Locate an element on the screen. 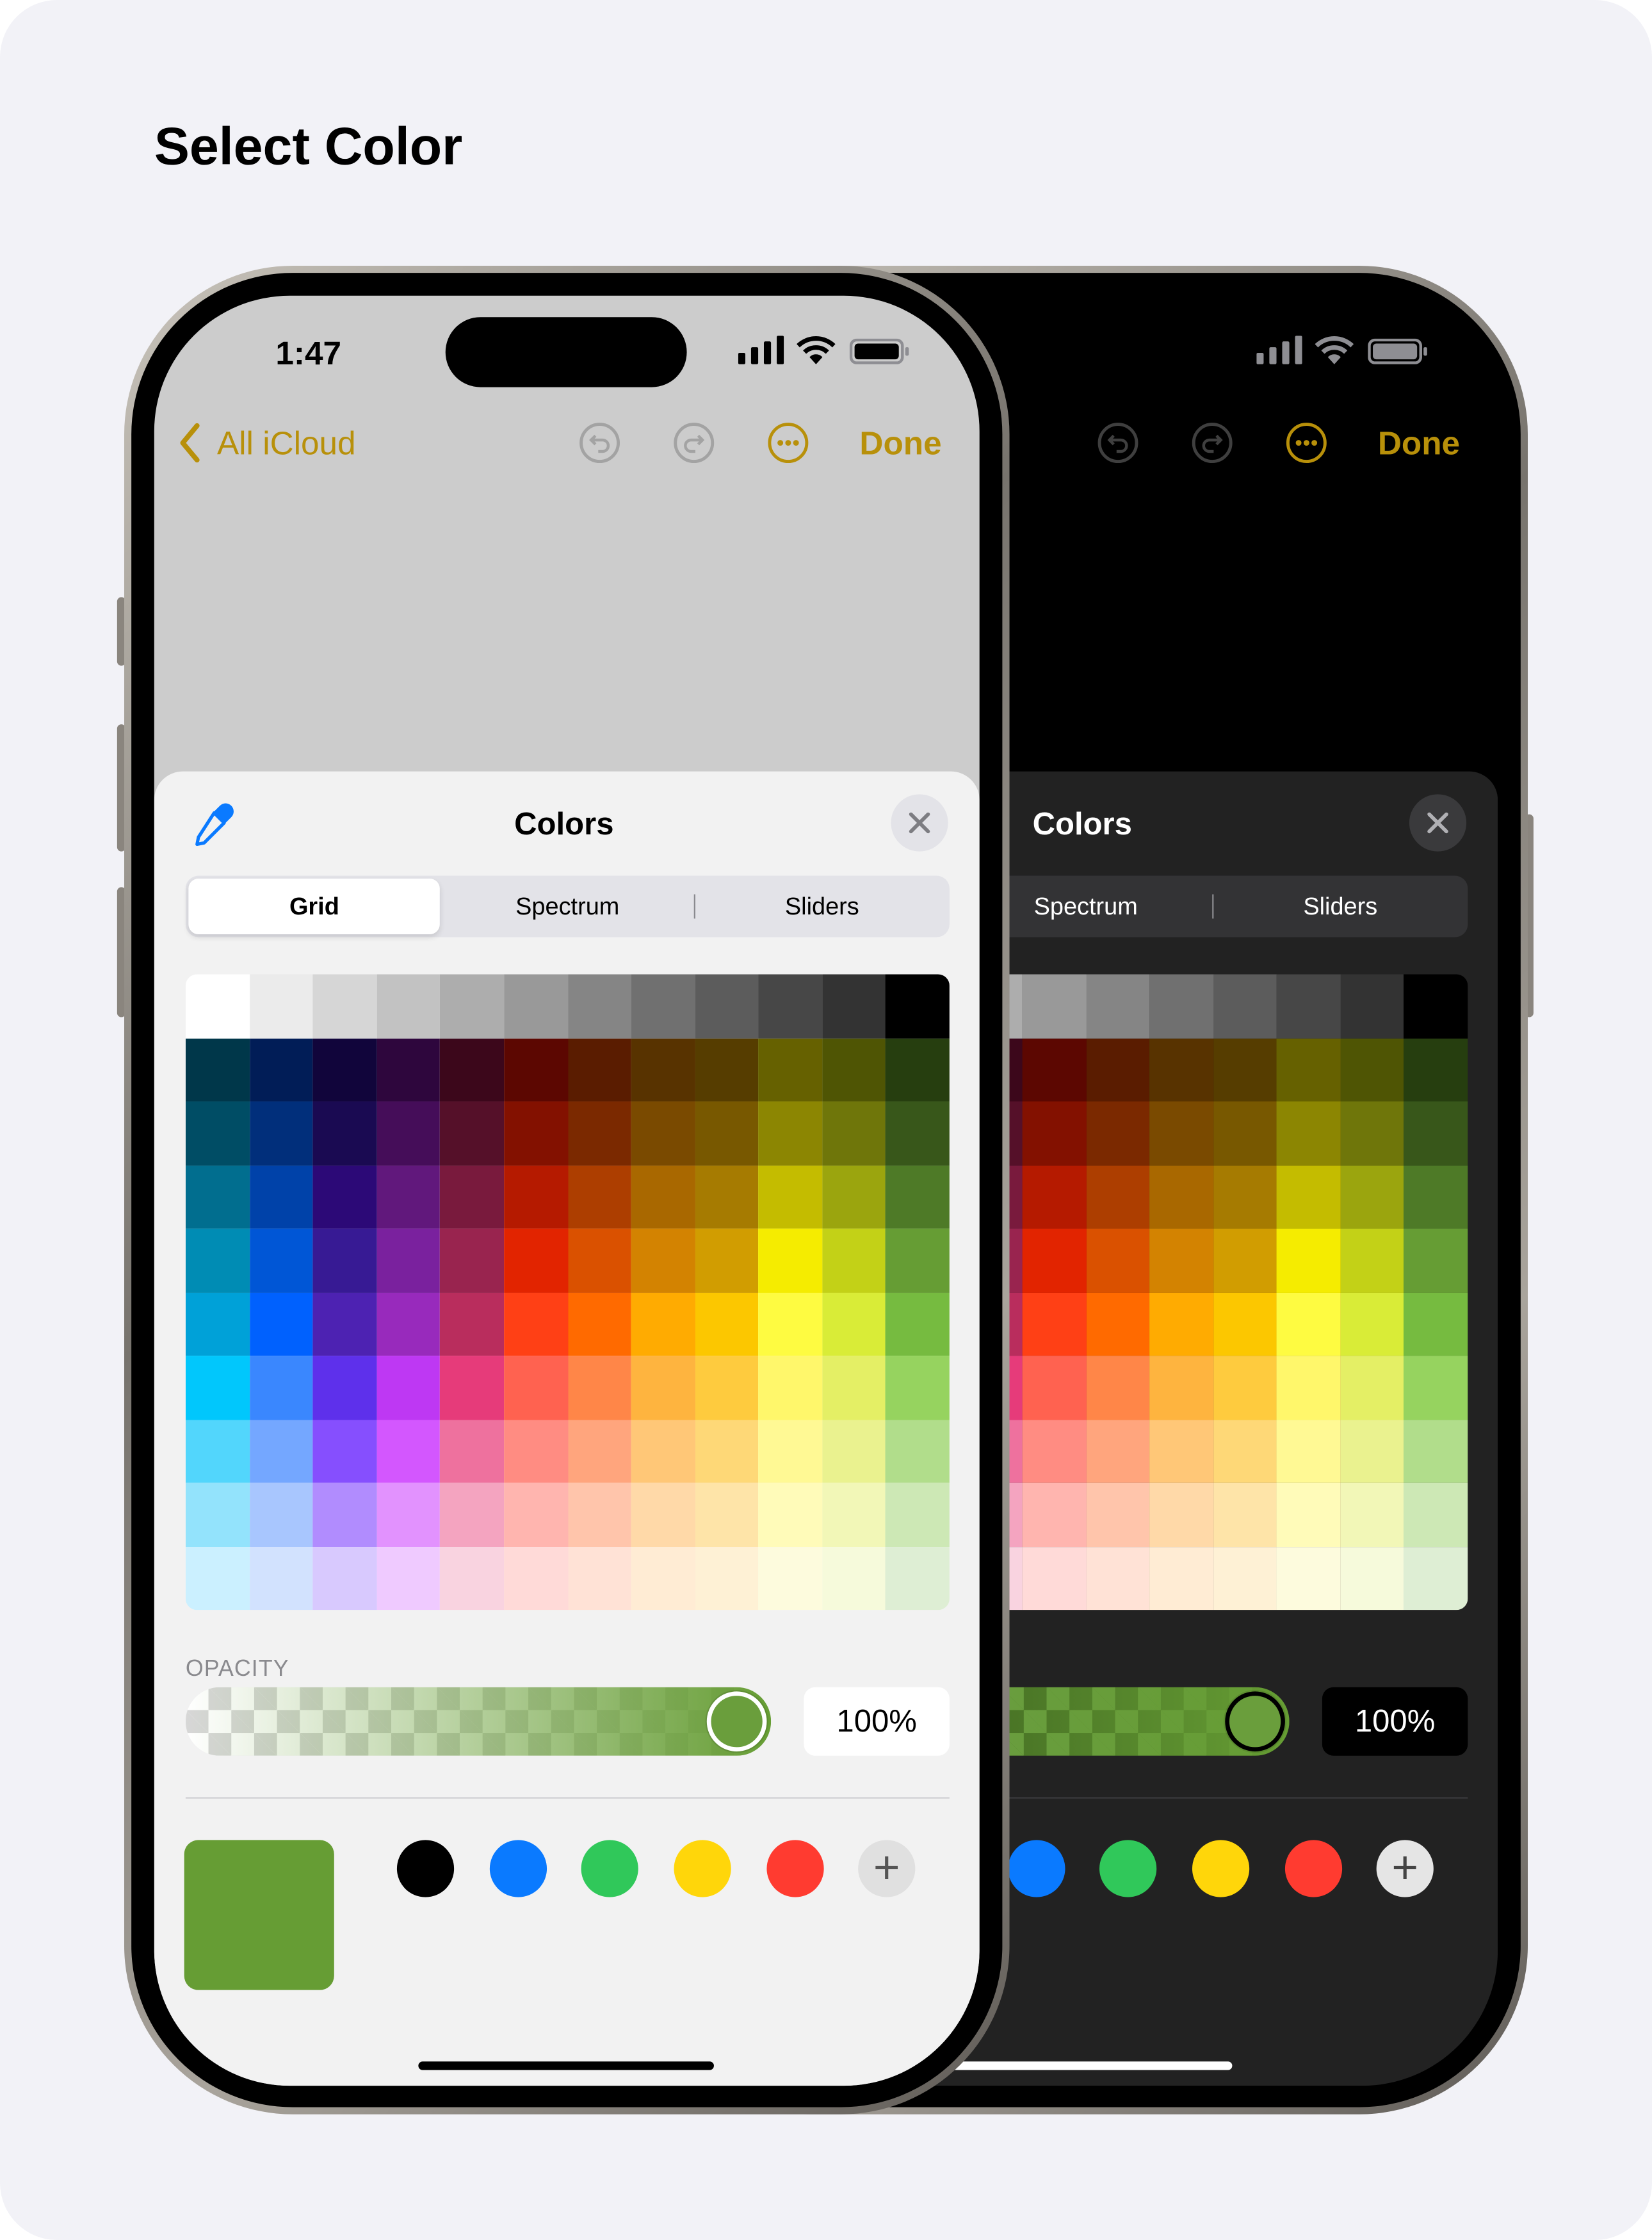  more-icon is located at coordinates (1306, 442).